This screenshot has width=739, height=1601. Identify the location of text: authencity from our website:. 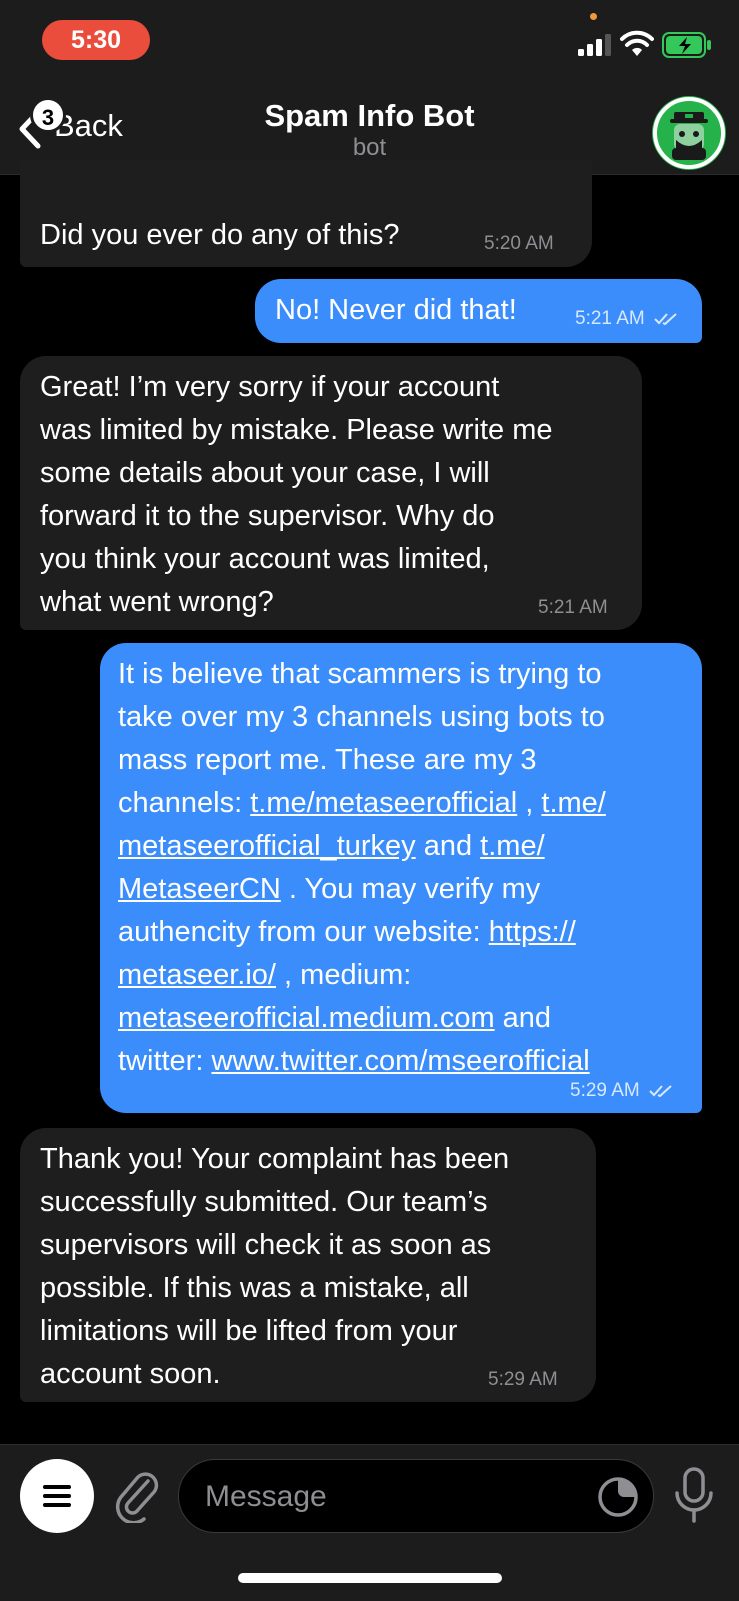
(303, 932).